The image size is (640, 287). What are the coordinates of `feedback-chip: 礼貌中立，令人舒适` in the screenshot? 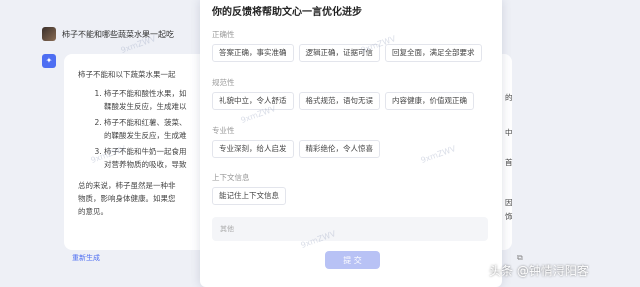 It's located at (253, 101).